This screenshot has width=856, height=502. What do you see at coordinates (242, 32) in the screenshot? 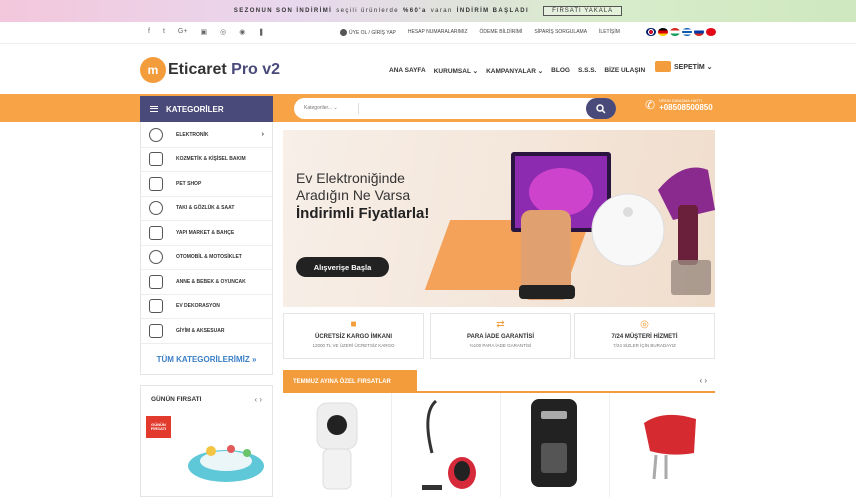
I see `skype-icon: ◉` at bounding box center [242, 32].